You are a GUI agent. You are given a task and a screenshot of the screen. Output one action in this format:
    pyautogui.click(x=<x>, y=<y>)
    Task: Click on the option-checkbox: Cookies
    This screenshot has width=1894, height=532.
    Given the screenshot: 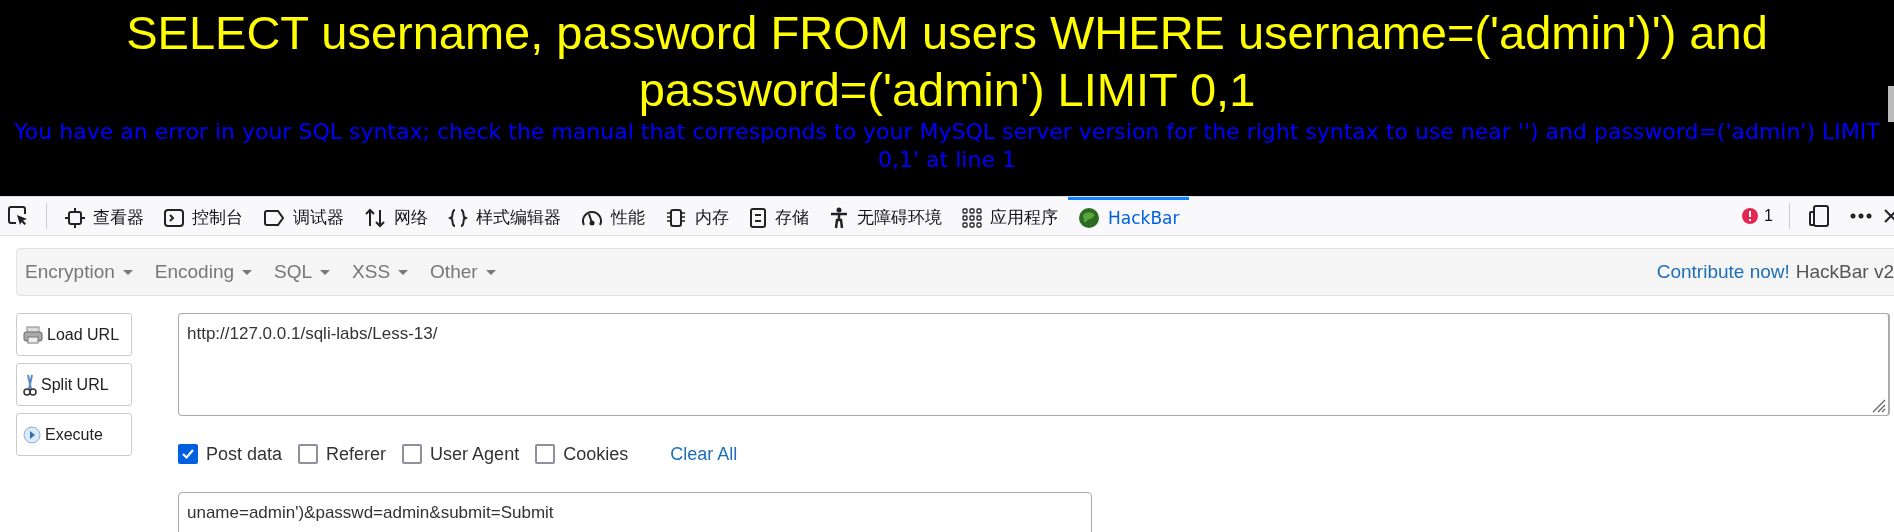 What is the action you would take?
    pyautogui.click(x=582, y=454)
    